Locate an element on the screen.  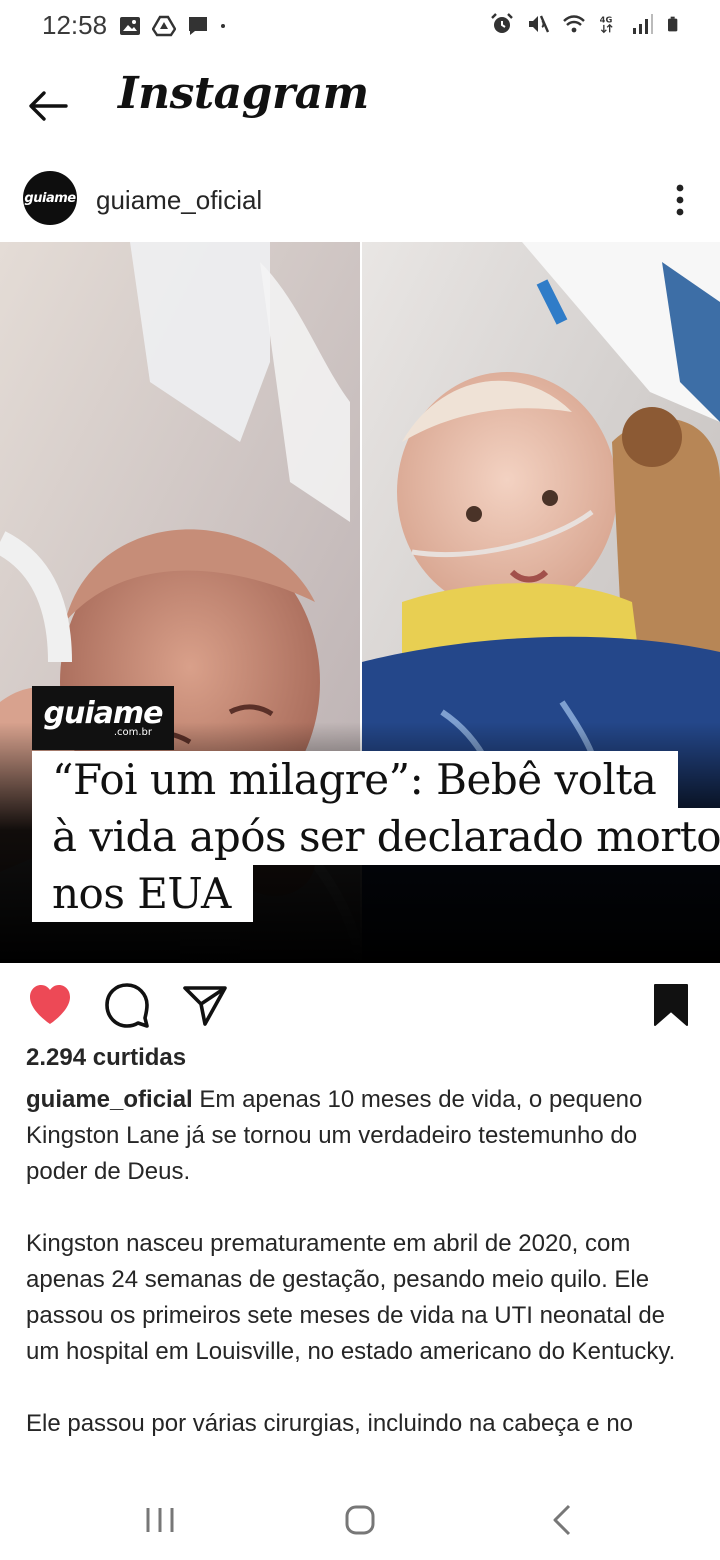
post-header: guiame guiame_oficial is located at coordinates (360, 202).